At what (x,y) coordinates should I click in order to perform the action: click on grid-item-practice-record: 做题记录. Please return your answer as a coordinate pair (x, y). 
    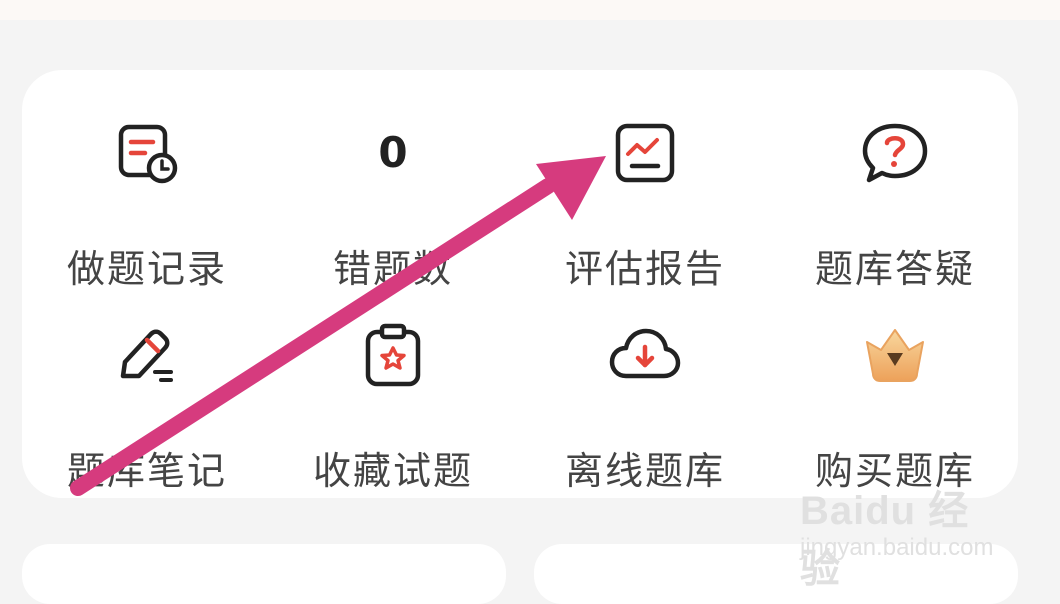
    Looking at the image, I should click on (147, 199).